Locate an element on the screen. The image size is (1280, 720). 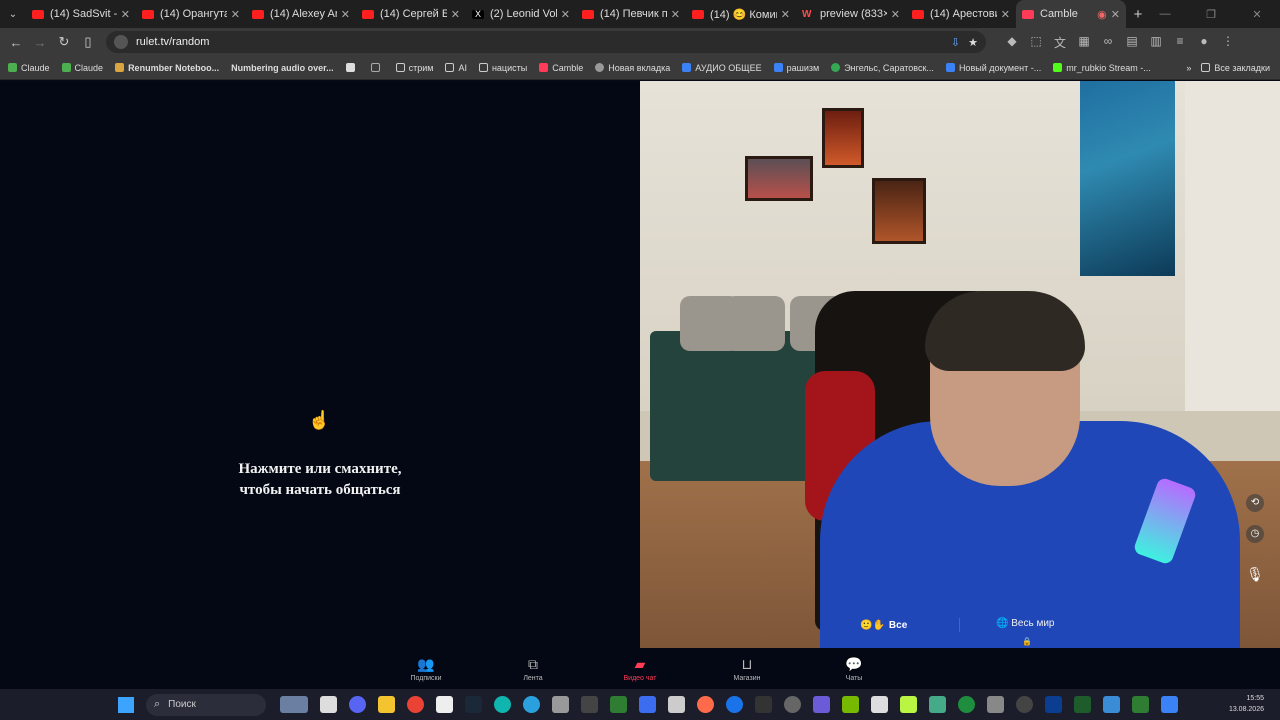
steam-icon is located at coordinates (473, 704).